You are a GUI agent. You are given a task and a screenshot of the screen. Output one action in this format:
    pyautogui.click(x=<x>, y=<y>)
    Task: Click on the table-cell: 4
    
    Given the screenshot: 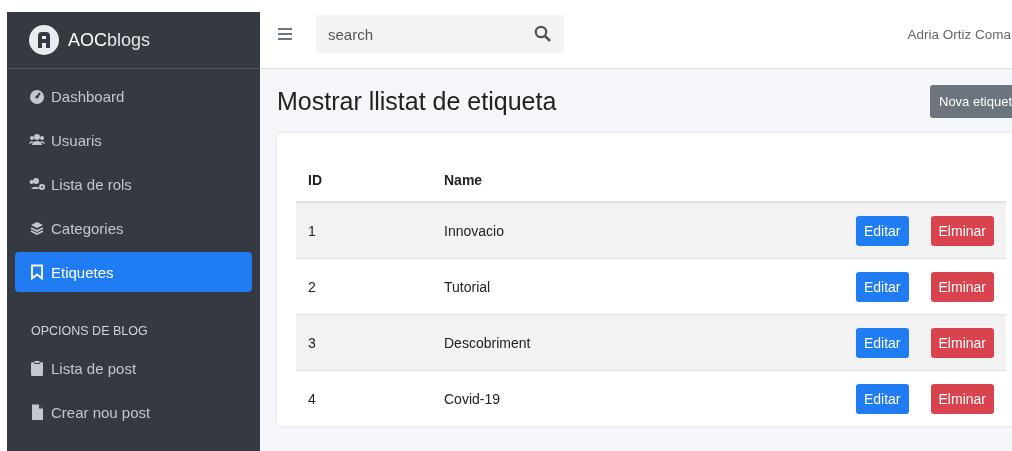 What is the action you would take?
    pyautogui.click(x=364, y=398)
    